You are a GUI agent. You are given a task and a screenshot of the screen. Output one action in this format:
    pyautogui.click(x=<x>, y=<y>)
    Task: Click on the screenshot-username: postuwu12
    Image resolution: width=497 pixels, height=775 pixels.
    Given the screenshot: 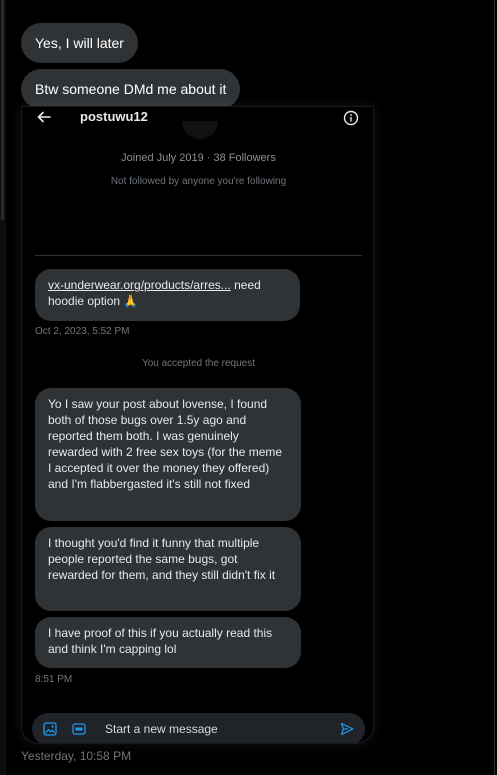 What is the action you would take?
    pyautogui.click(x=114, y=116)
    